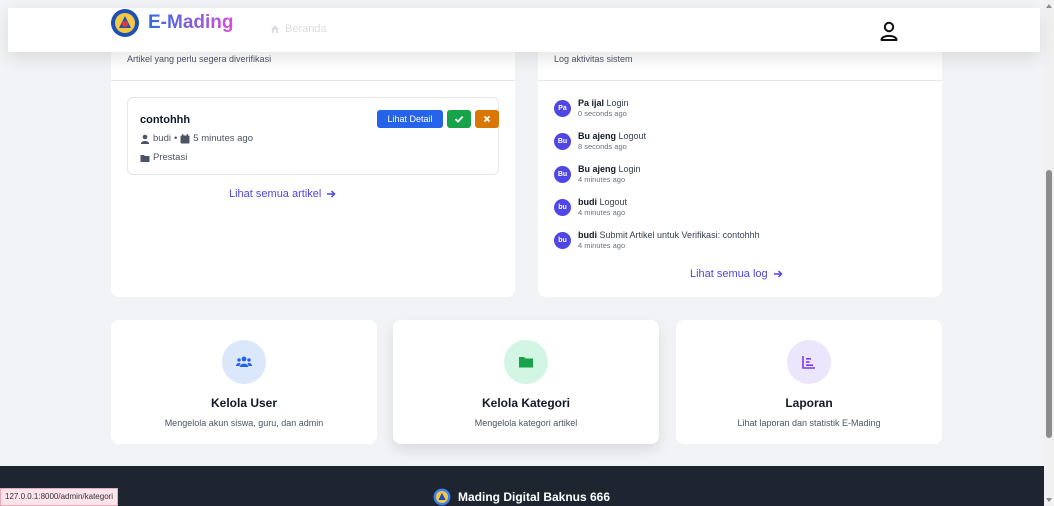  I want to click on article-time: 5 minutes ago, so click(223, 138).